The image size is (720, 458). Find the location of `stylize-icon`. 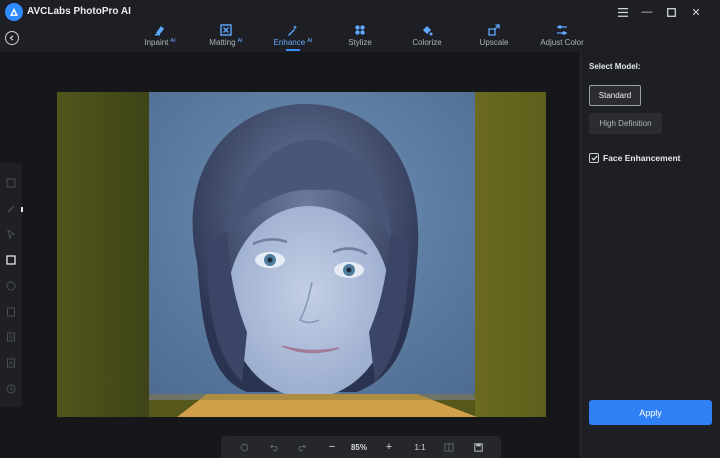

stylize-icon is located at coordinates (360, 30).